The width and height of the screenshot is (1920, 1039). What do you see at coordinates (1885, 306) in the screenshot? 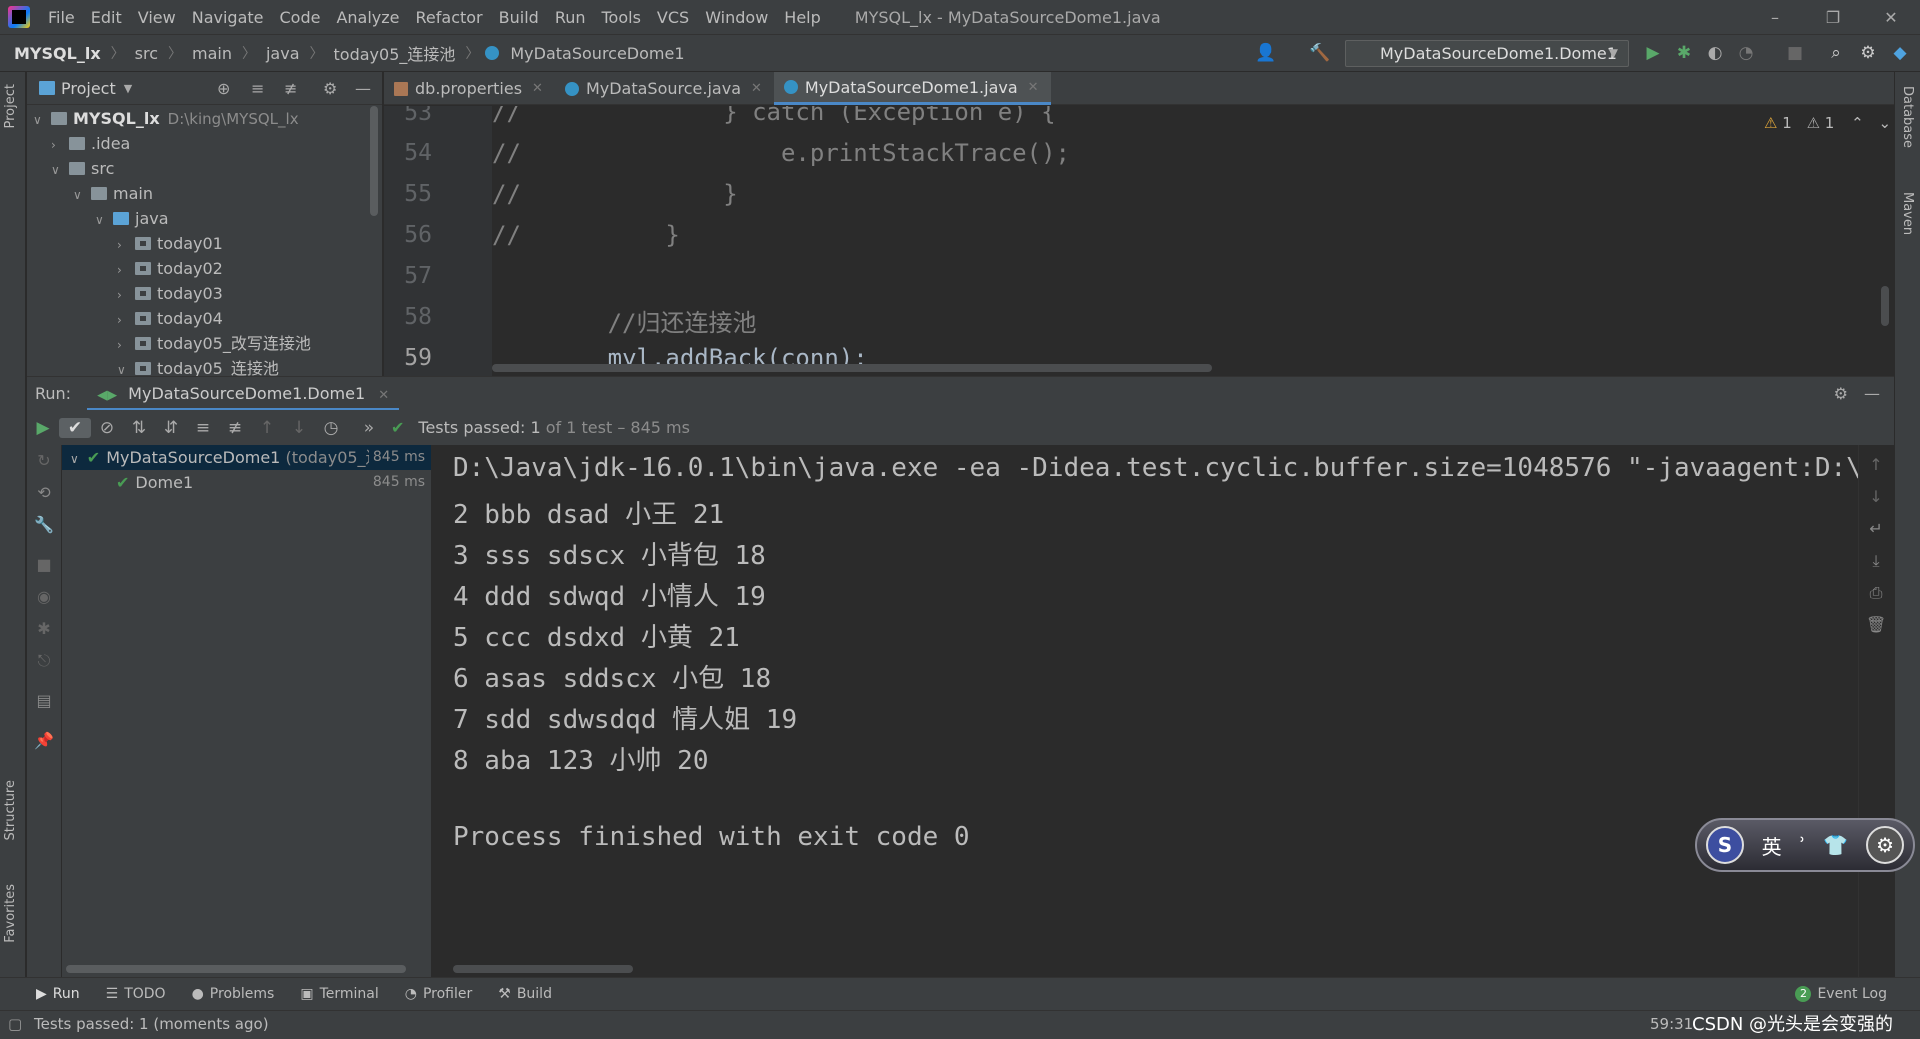
I see `editor-vertical-scrollbar` at bounding box center [1885, 306].